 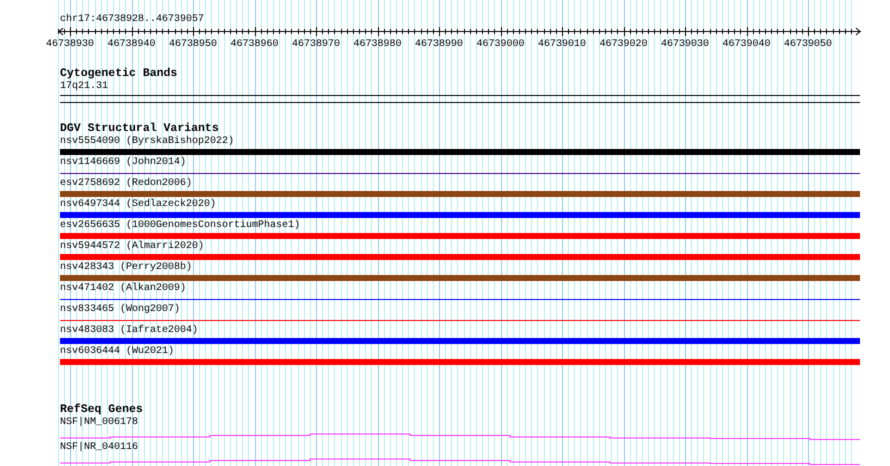 I want to click on variant-label: nsv483083 (Iafrate2004), so click(x=129, y=330).